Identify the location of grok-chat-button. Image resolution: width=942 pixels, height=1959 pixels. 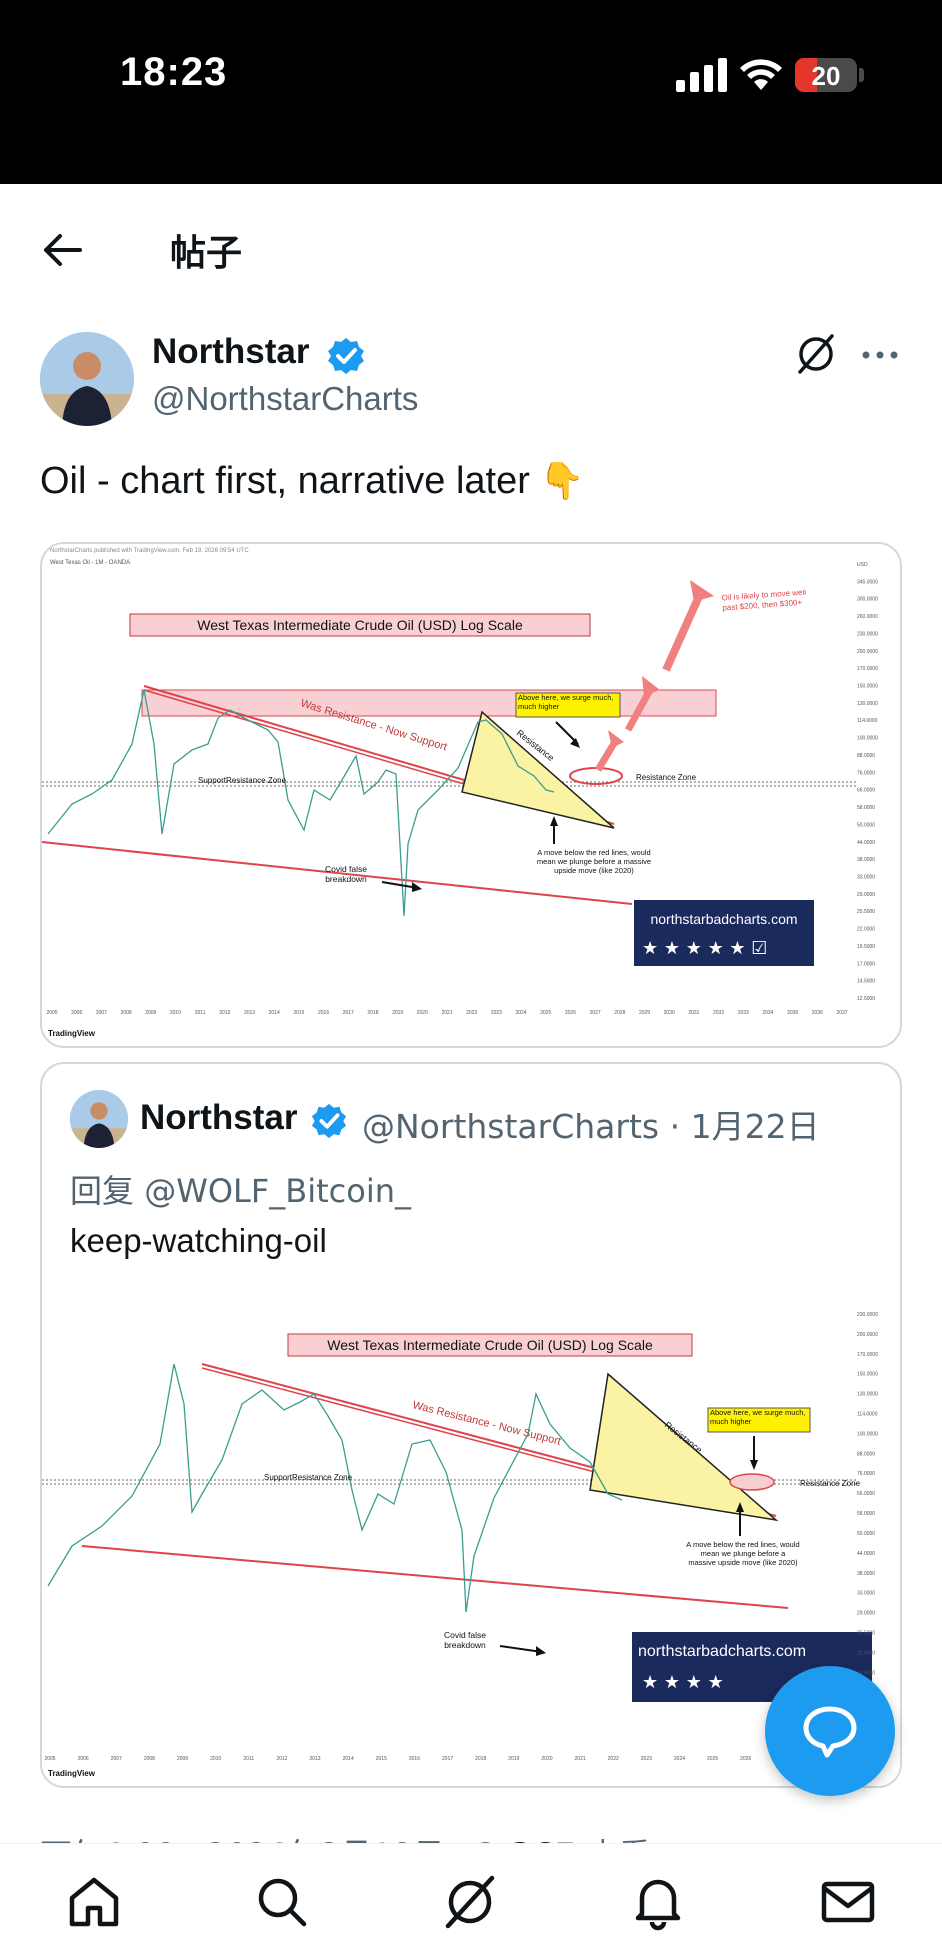
(830, 1731).